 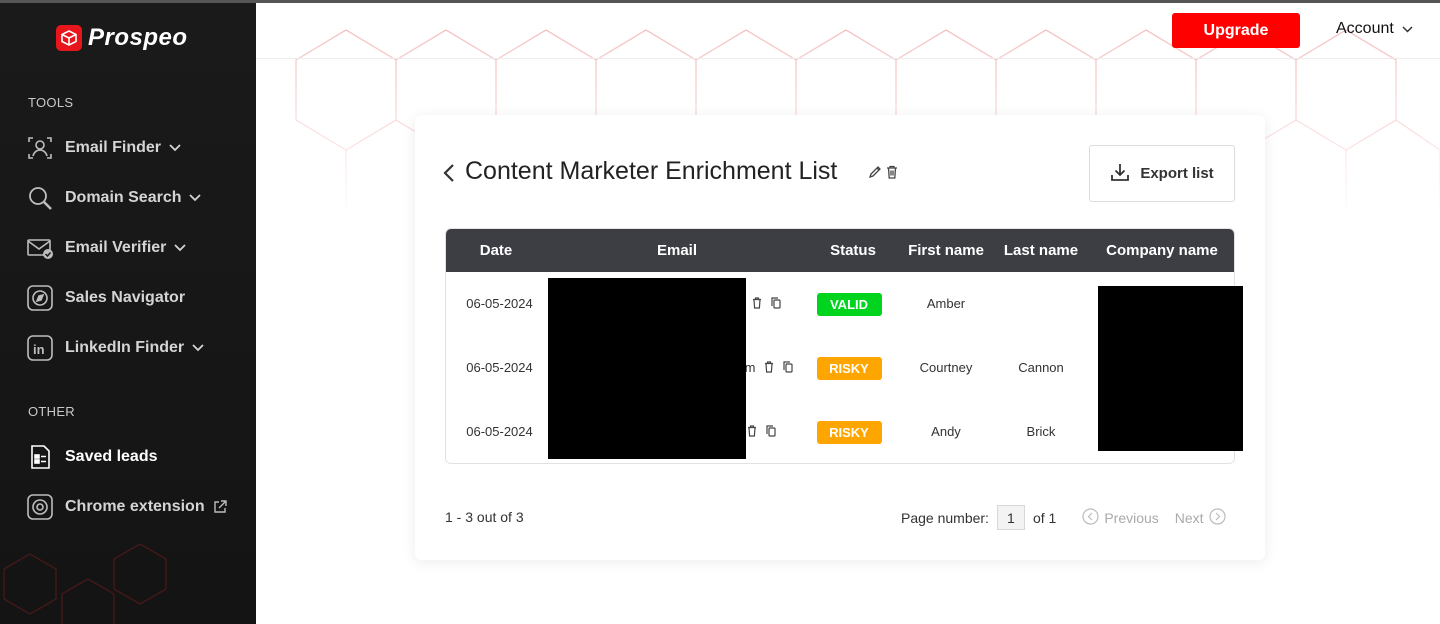 I want to click on column-header-status: Status, so click(x=853, y=250).